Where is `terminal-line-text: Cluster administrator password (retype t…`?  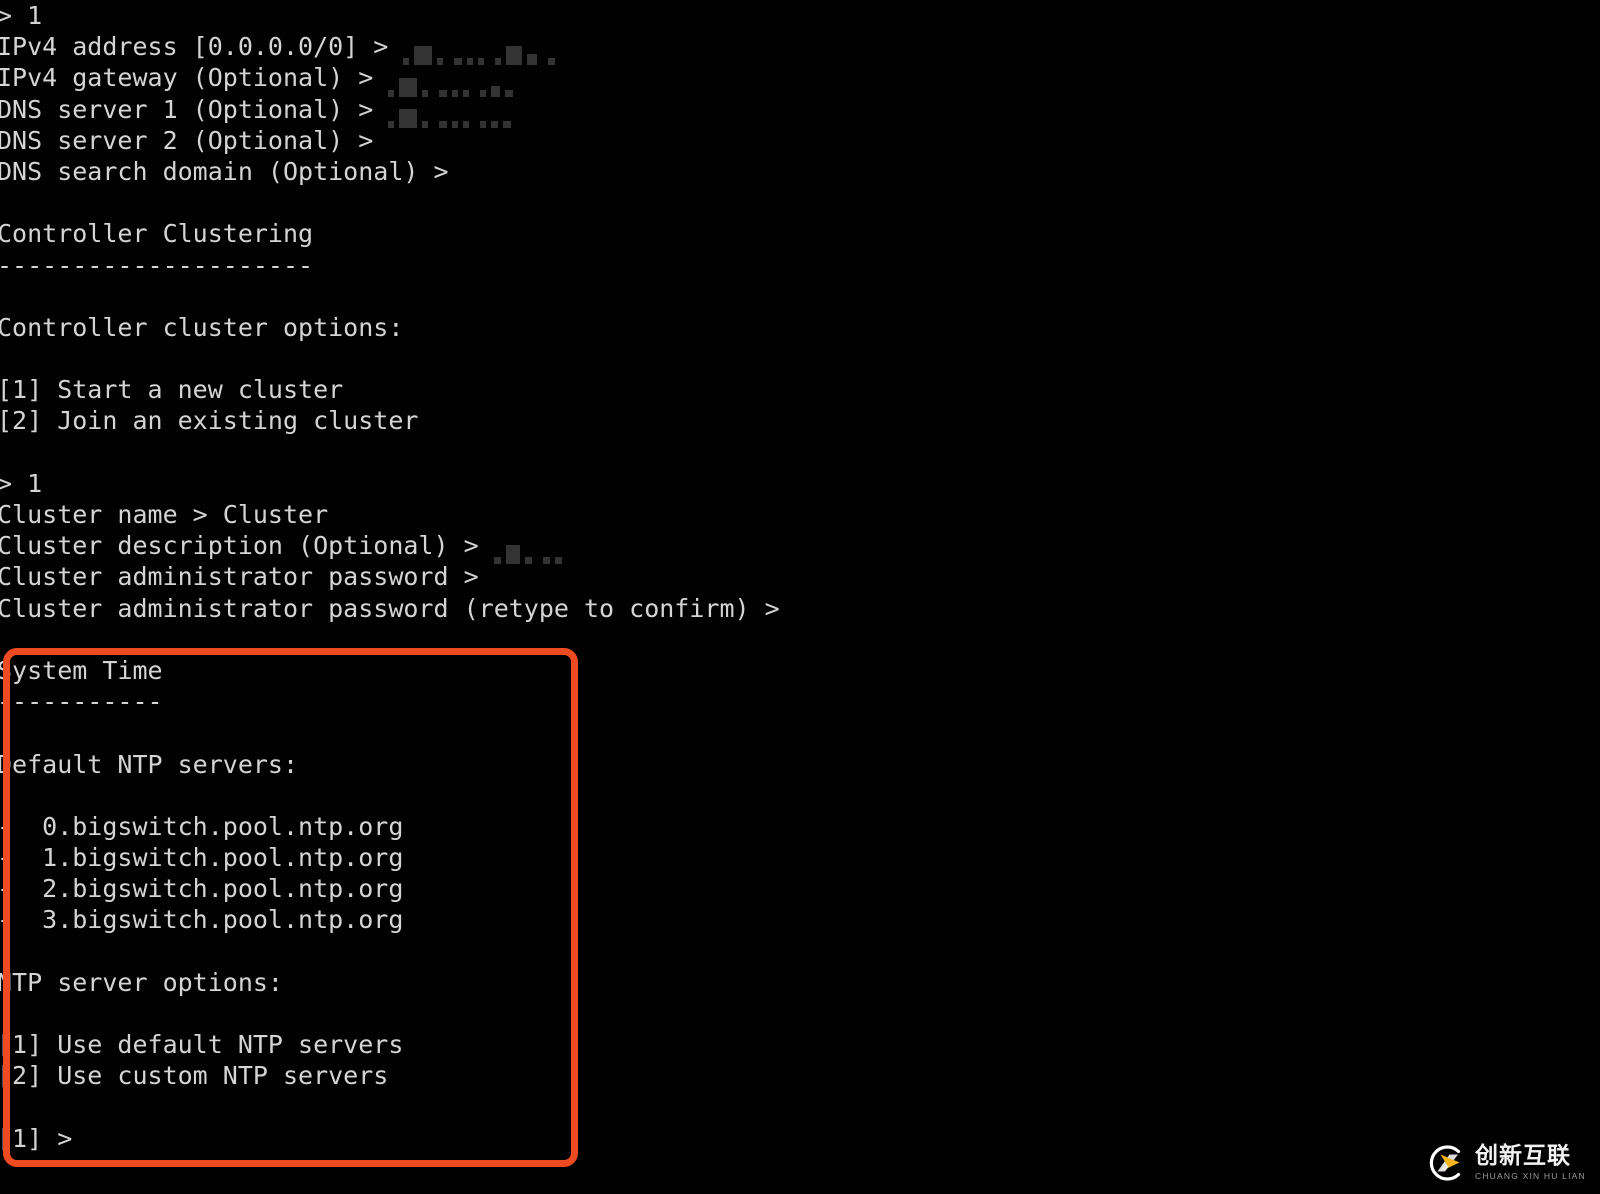
terminal-line-text: Cluster administrator password (retype t… is located at coordinates (390, 608).